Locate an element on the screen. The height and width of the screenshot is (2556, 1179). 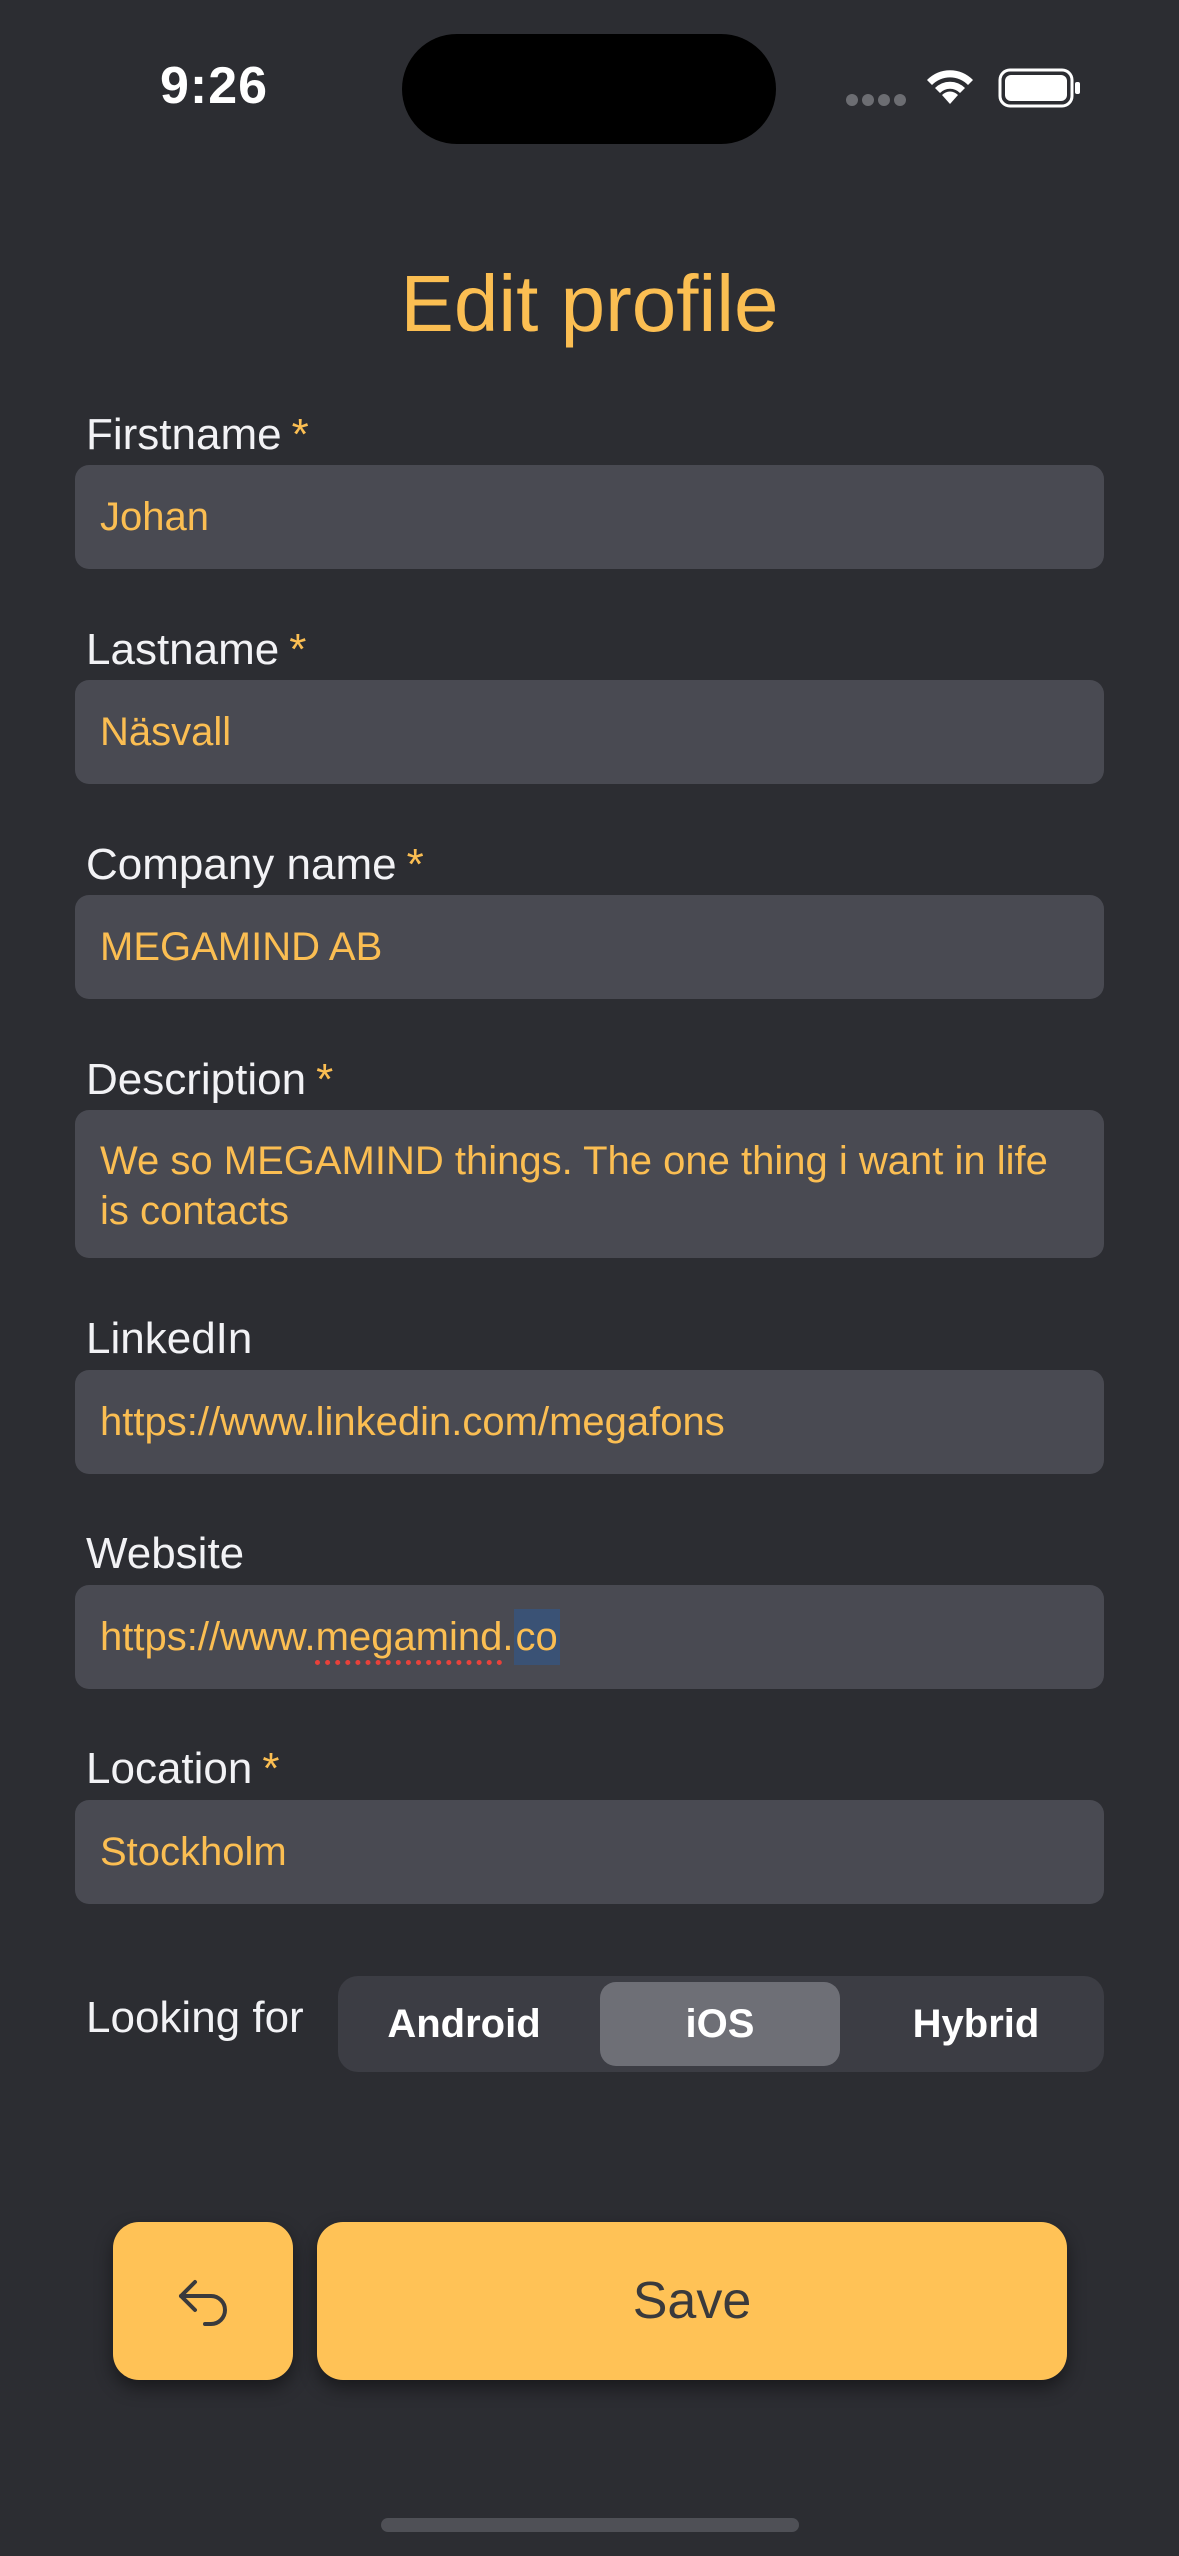
dynamic-island is located at coordinates (589, 89).